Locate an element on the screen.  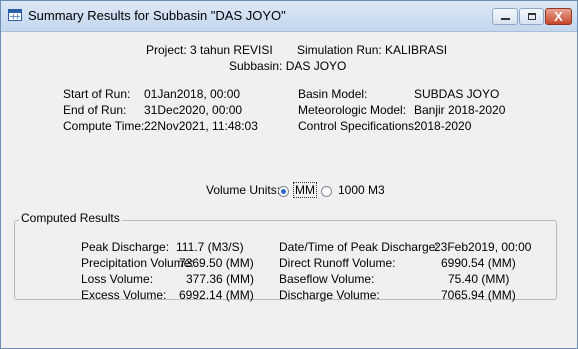
meteorologic-model-label: Meteorologic Model: is located at coordinates (352, 110).